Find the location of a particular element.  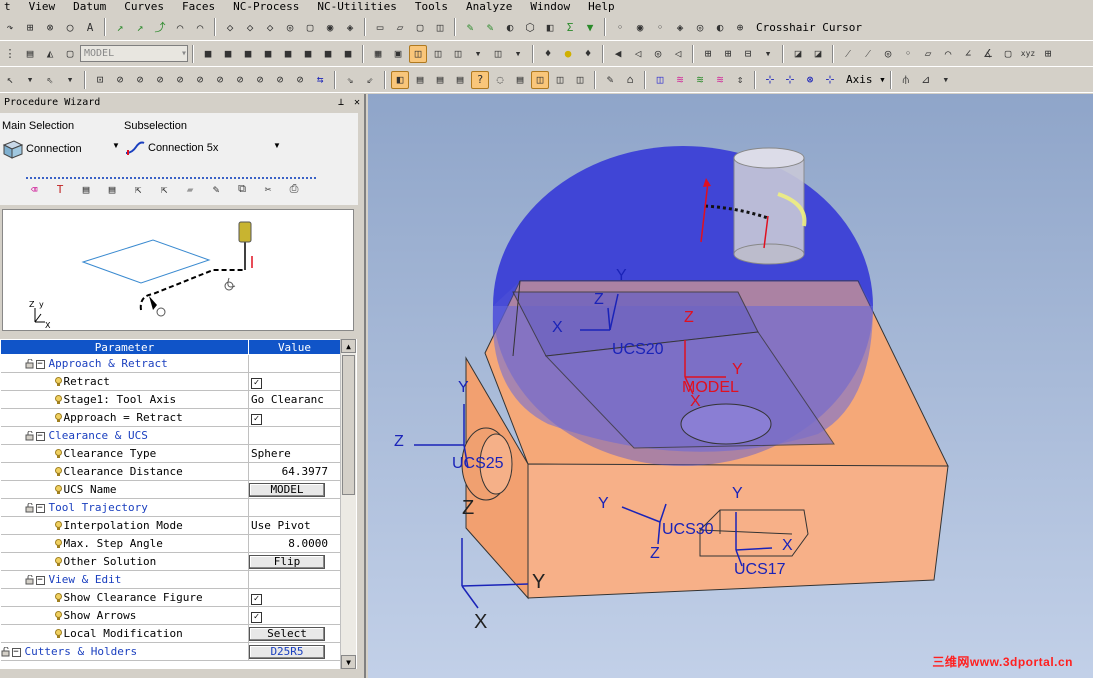

sketch-icon: ▢ is located at coordinates (1008, 54).